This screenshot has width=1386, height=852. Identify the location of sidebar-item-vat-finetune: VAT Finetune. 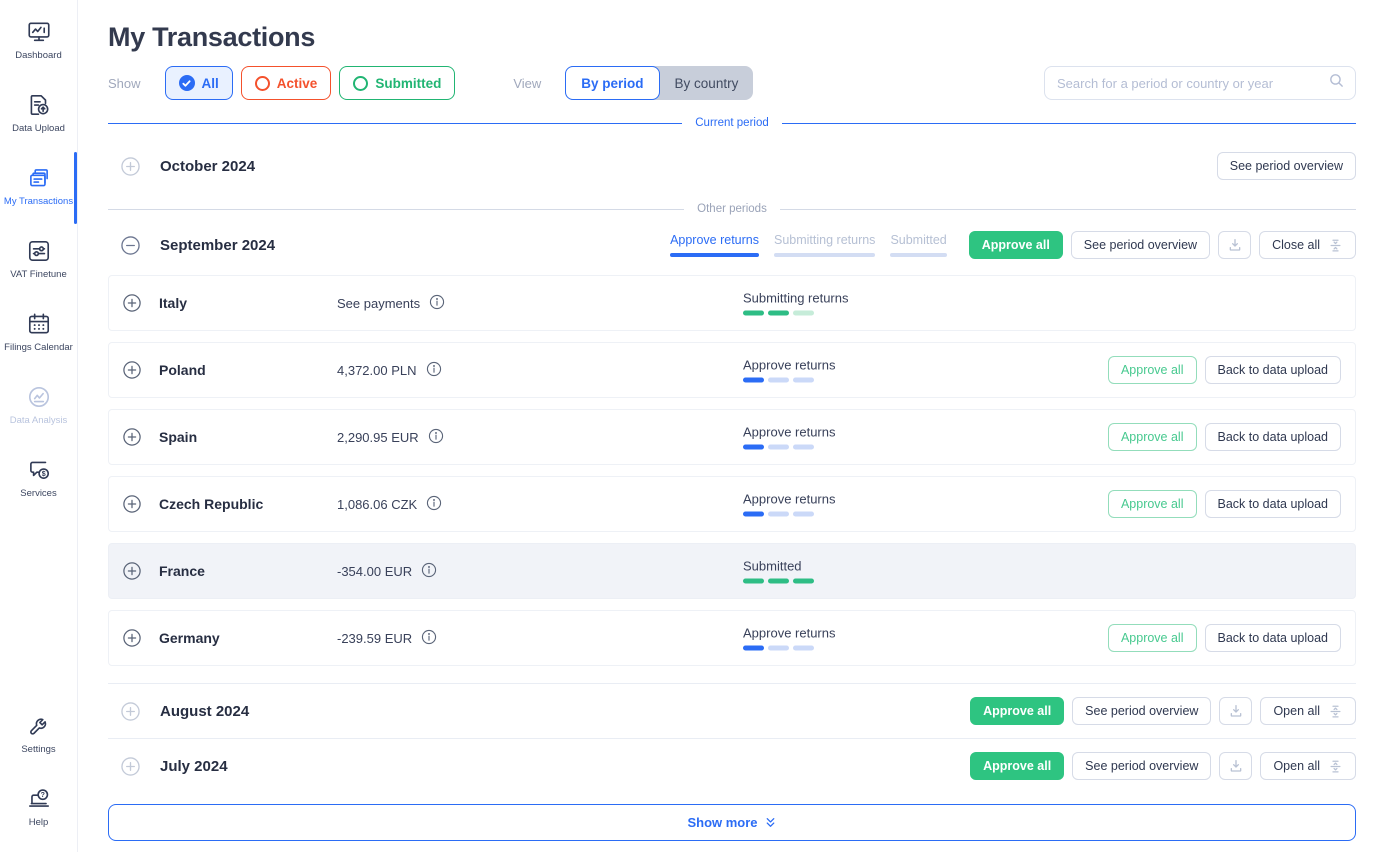
(38, 267).